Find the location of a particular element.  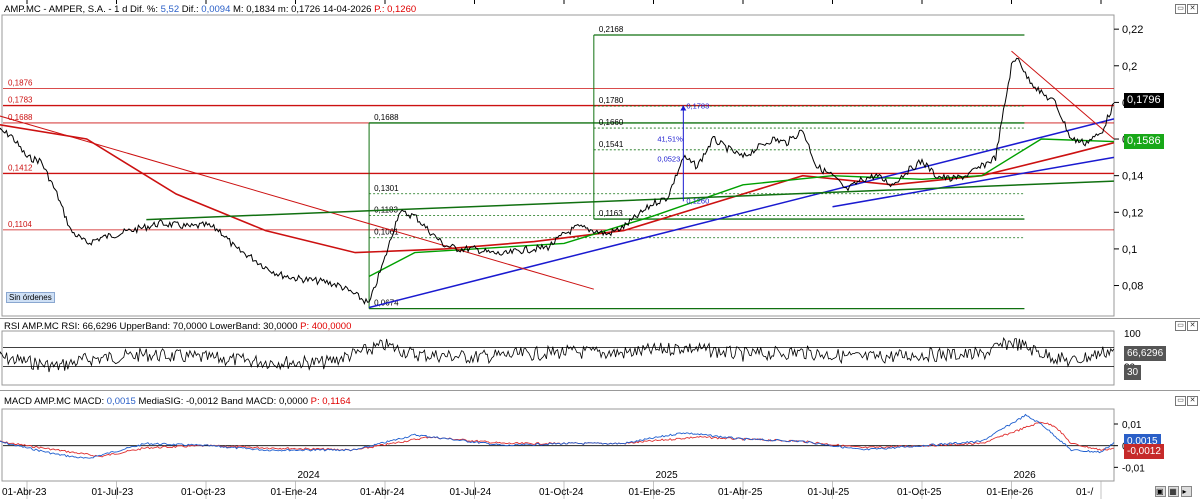

y-tick-label: 0,12 is located at coordinates (1132, 213).